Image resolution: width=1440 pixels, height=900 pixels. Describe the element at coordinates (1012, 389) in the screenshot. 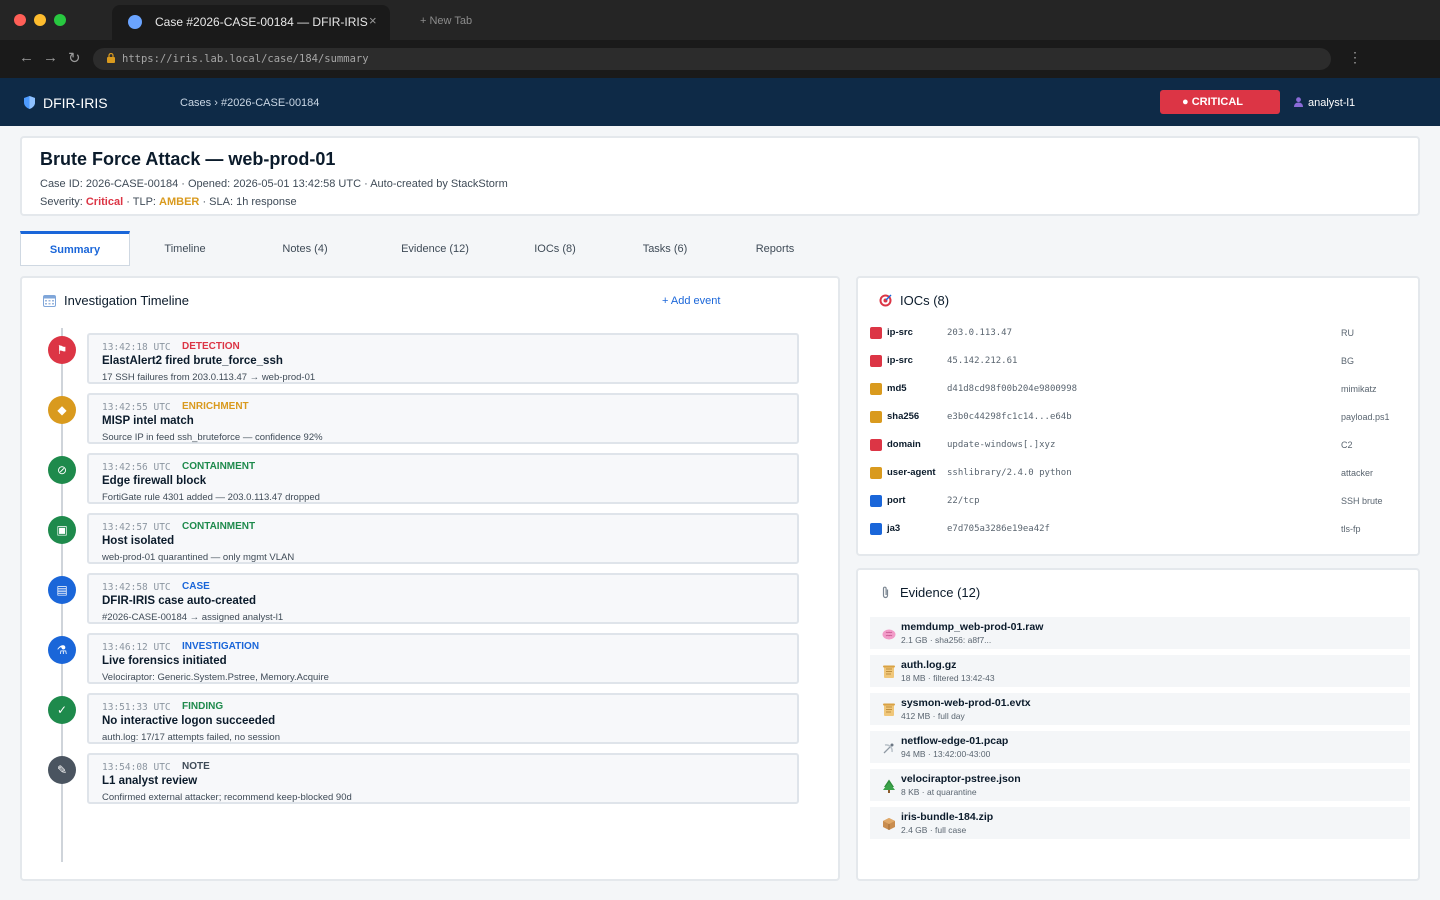

I see `ioc-value: d41d8cd98f00b204e9800998` at that location.